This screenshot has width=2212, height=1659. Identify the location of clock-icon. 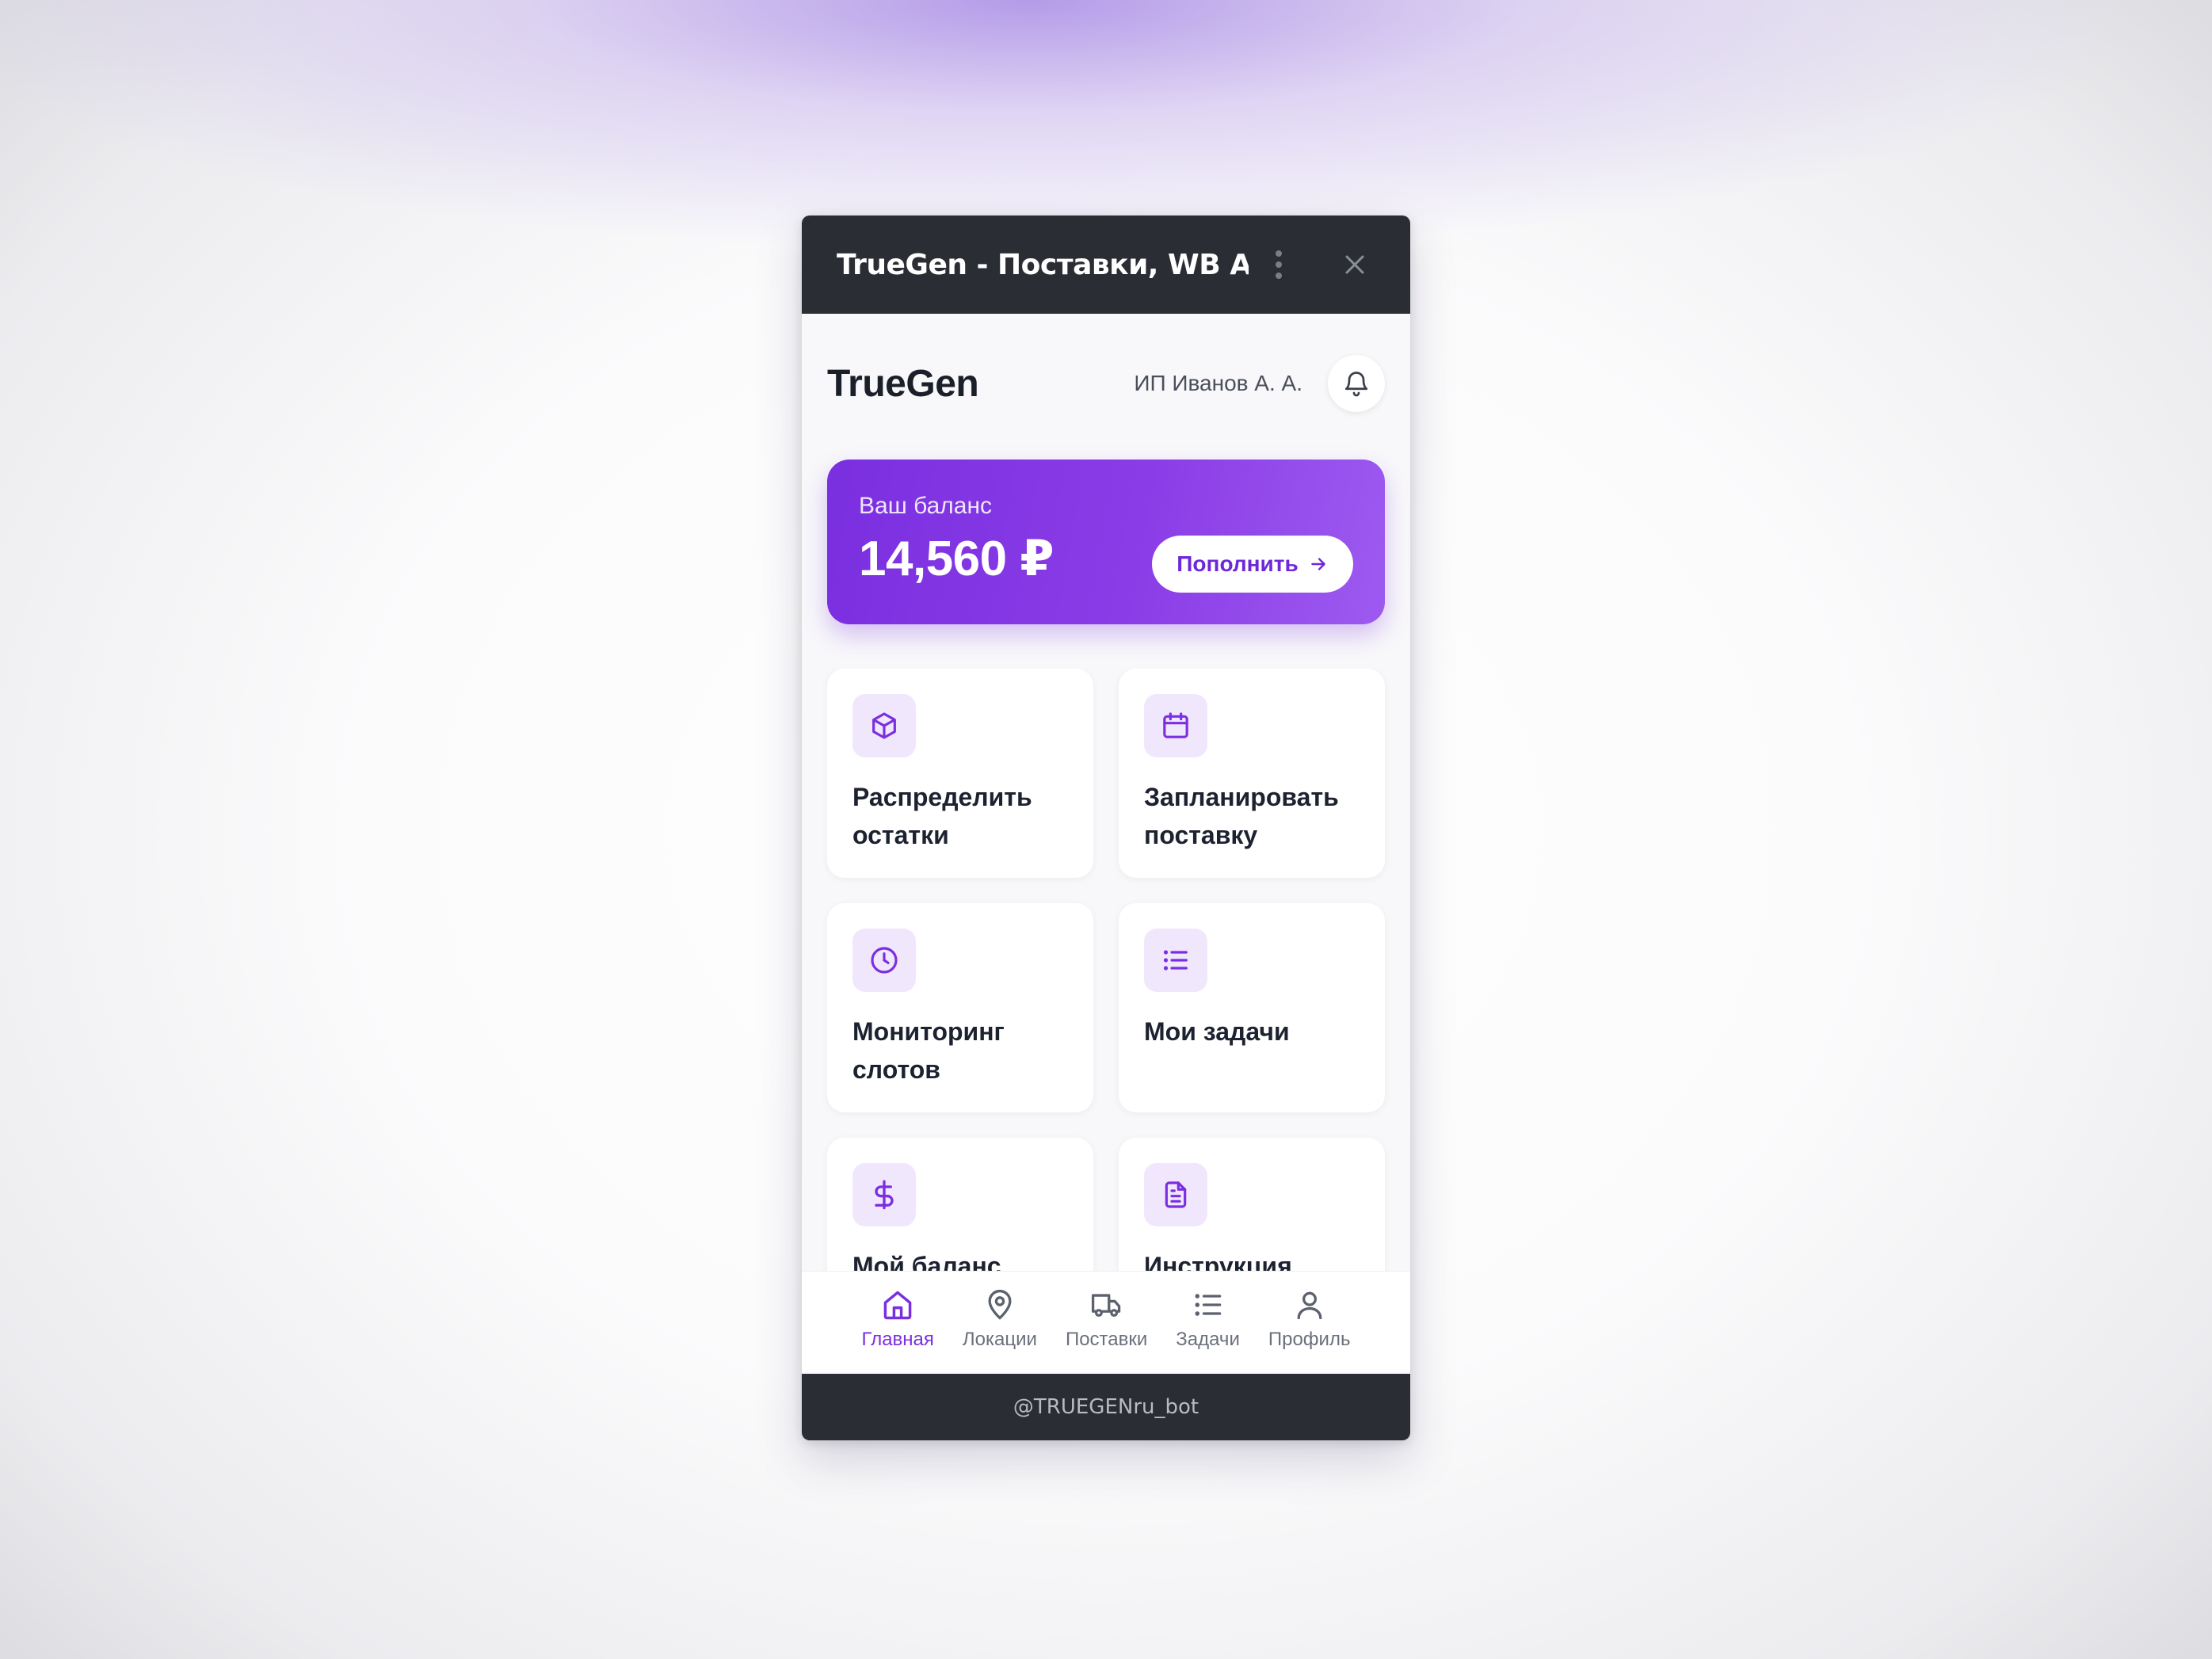
(884, 960).